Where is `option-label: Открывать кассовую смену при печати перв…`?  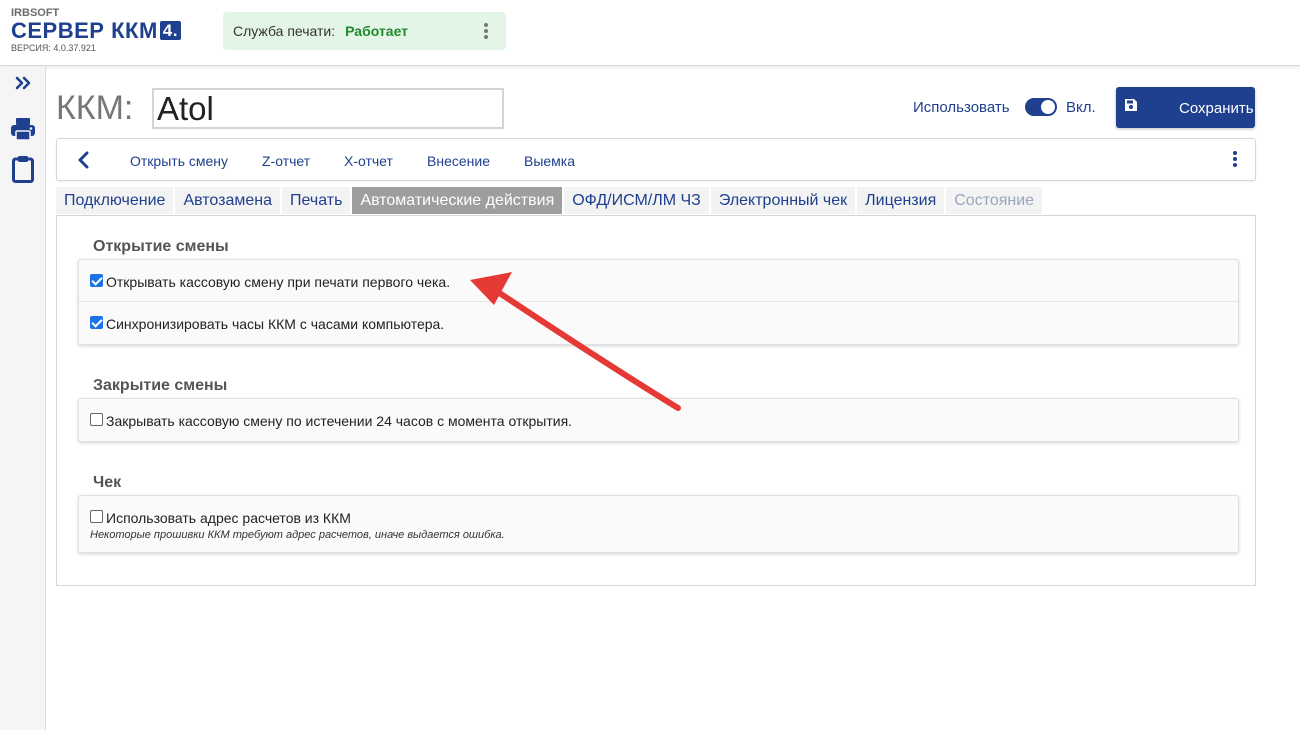
option-label: Открывать кассовую смену при печати перв… is located at coordinates (278, 282).